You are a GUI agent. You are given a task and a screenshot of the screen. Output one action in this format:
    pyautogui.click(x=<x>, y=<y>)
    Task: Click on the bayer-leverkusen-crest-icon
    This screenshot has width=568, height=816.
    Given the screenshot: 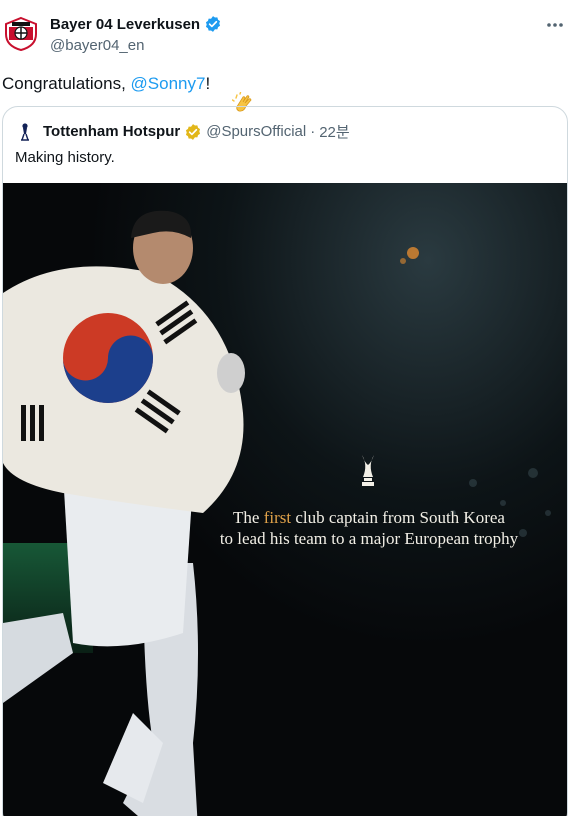 What is the action you would take?
    pyautogui.click(x=21, y=34)
    